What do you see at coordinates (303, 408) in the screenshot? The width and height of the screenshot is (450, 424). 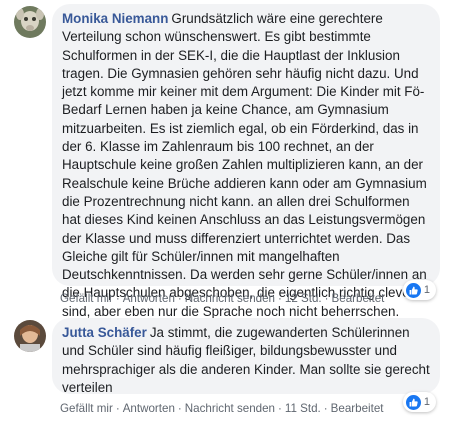 I see `timestamp: 11 Std.` at bounding box center [303, 408].